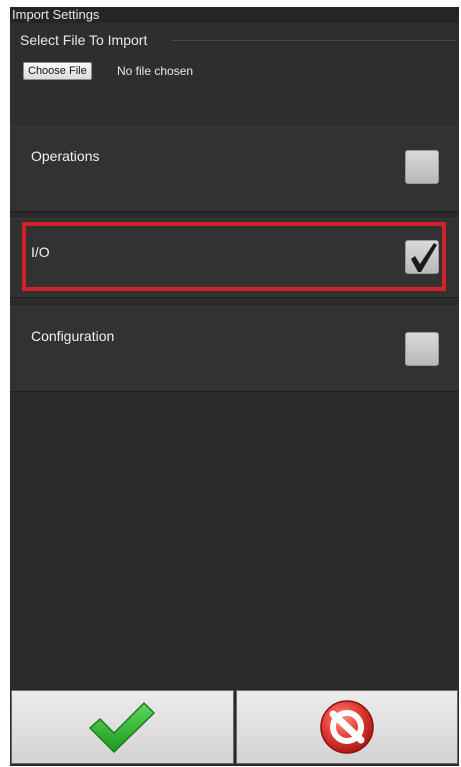 This screenshot has width=461, height=767. I want to click on cancel-icon, so click(347, 727).